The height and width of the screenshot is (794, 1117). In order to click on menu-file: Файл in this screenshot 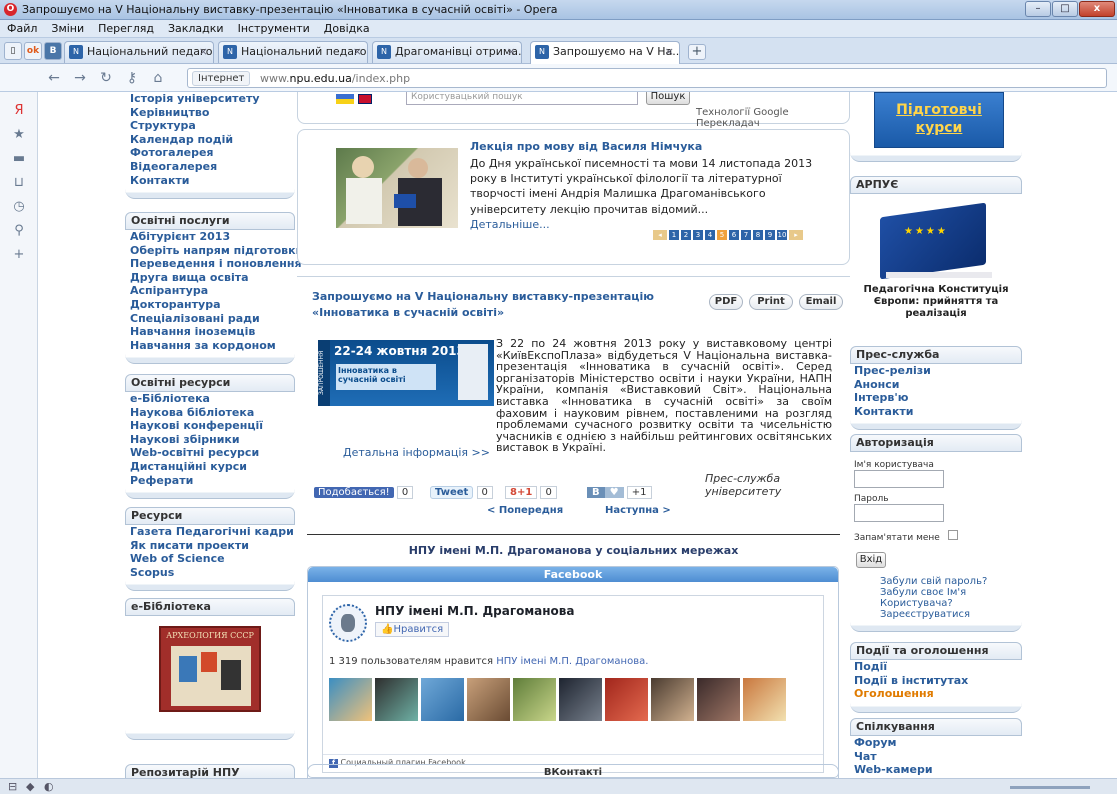, I will do `click(22, 29)`.